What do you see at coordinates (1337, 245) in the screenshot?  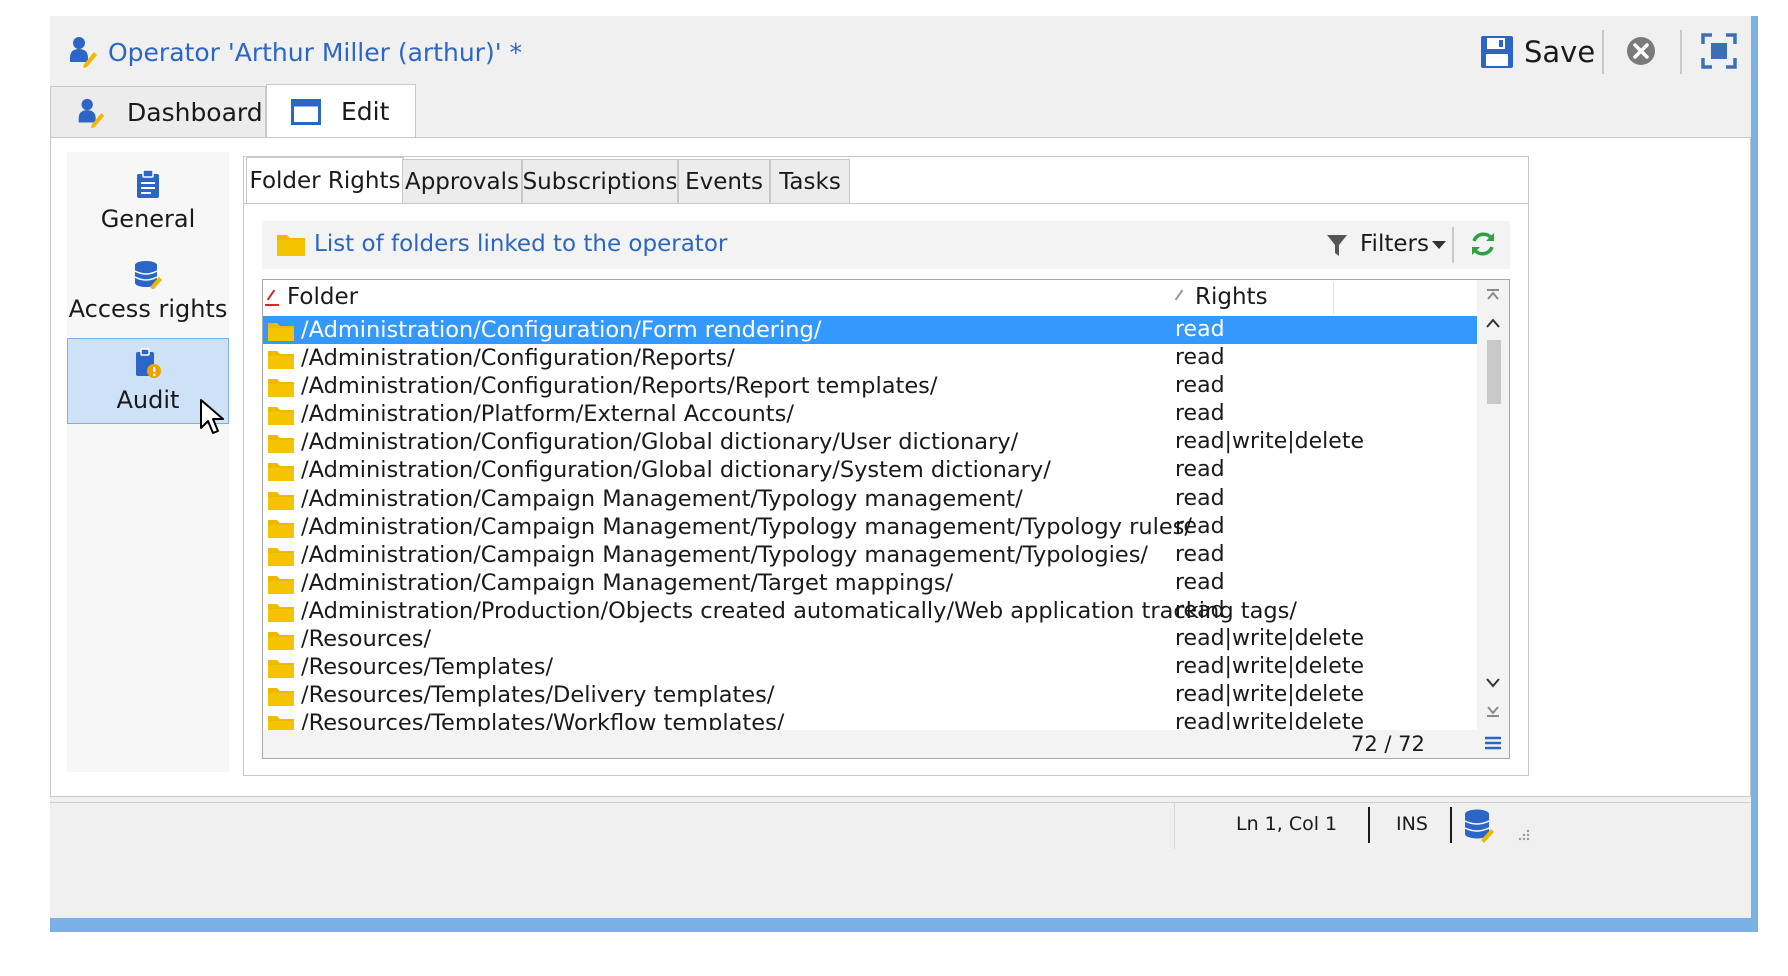 I see `filter-icon` at bounding box center [1337, 245].